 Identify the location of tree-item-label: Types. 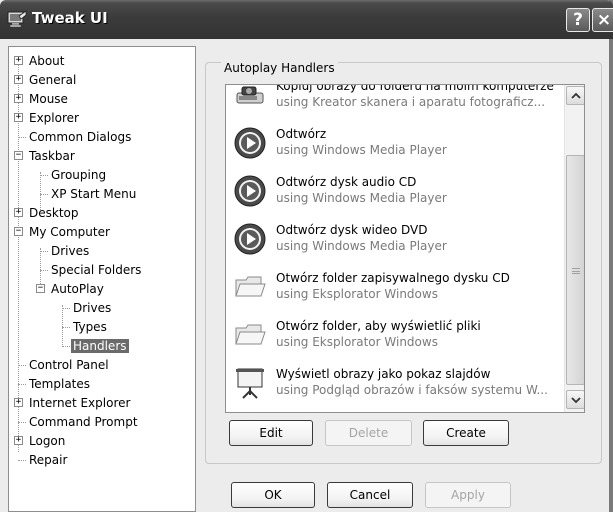
(90, 327).